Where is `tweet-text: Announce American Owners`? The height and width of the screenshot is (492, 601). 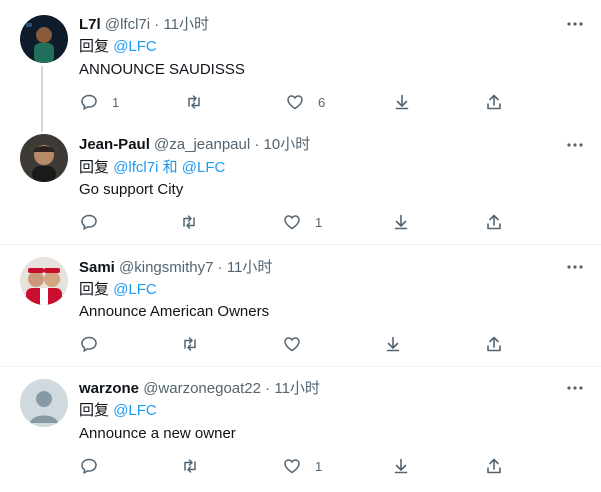
tweet-text: Announce American Owners is located at coordinates (174, 311).